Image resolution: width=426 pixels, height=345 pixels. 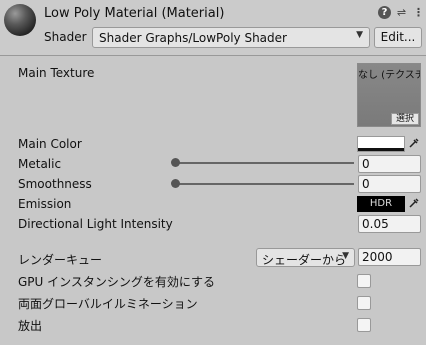 I want to click on emission-color-swatch: HDR, so click(x=381, y=204).